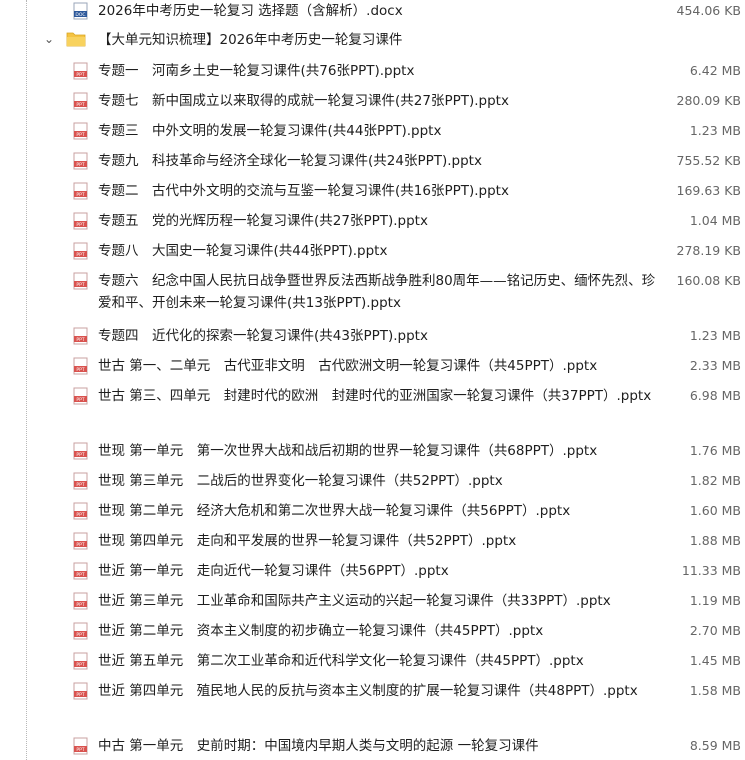 Image resolution: width=745 pixels, height=760 pixels. What do you see at coordinates (711, 570) in the screenshot?
I see `file-size: 11.33 MB` at bounding box center [711, 570].